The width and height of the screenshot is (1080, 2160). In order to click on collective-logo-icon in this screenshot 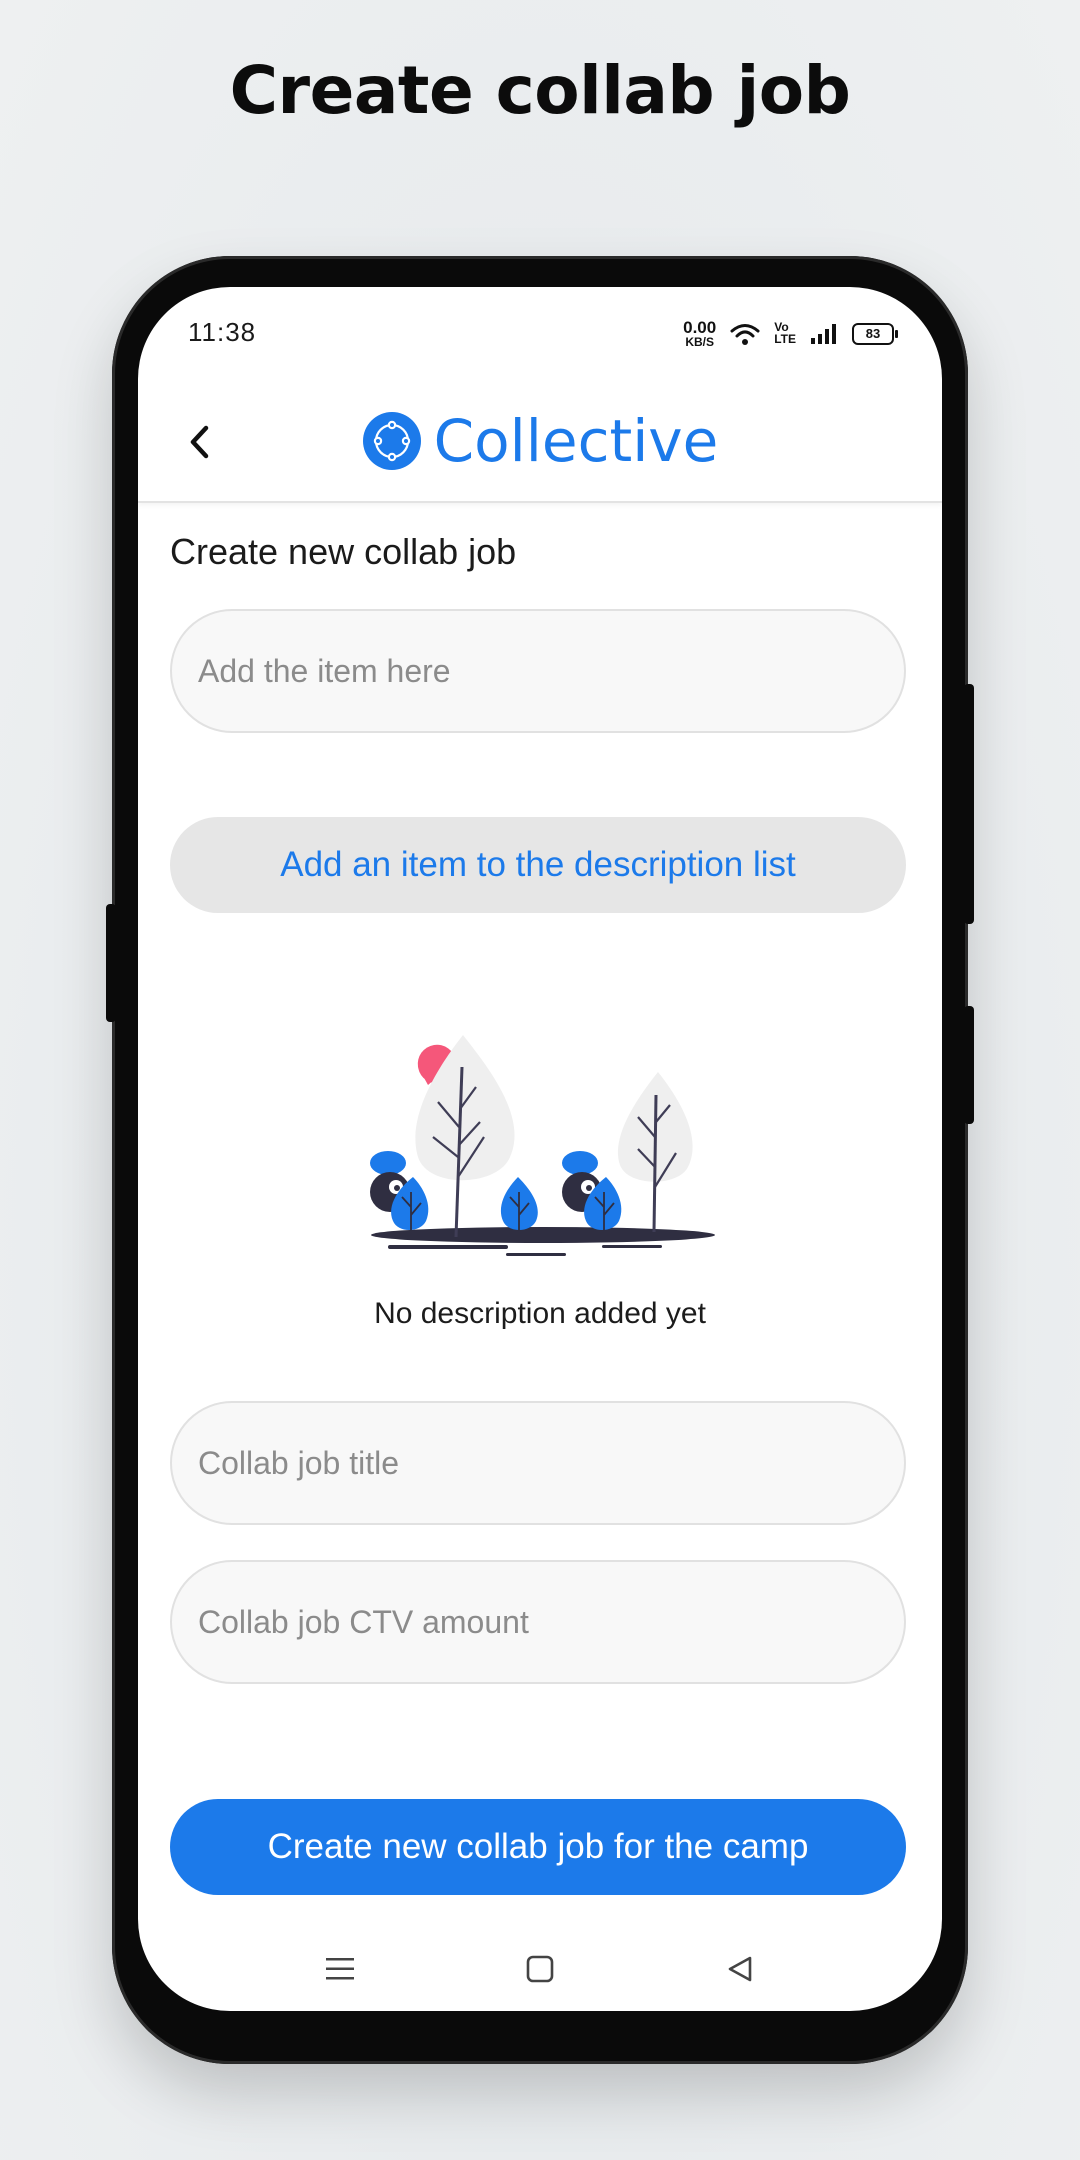, I will do `click(391, 441)`.